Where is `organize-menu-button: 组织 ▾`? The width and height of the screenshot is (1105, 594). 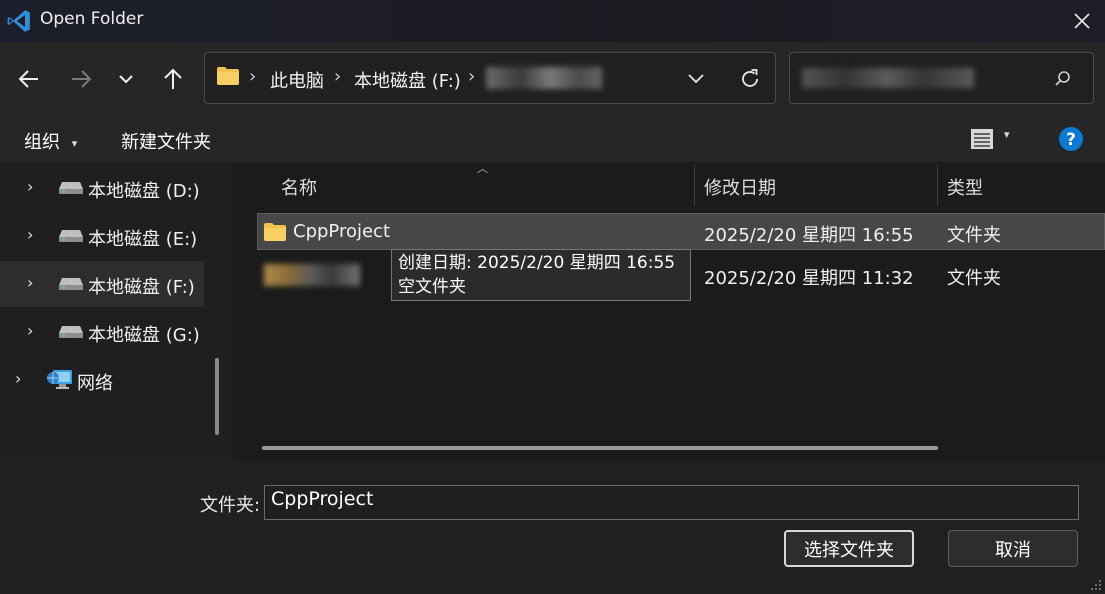
organize-menu-button: 组织 ▾ is located at coordinates (50, 141).